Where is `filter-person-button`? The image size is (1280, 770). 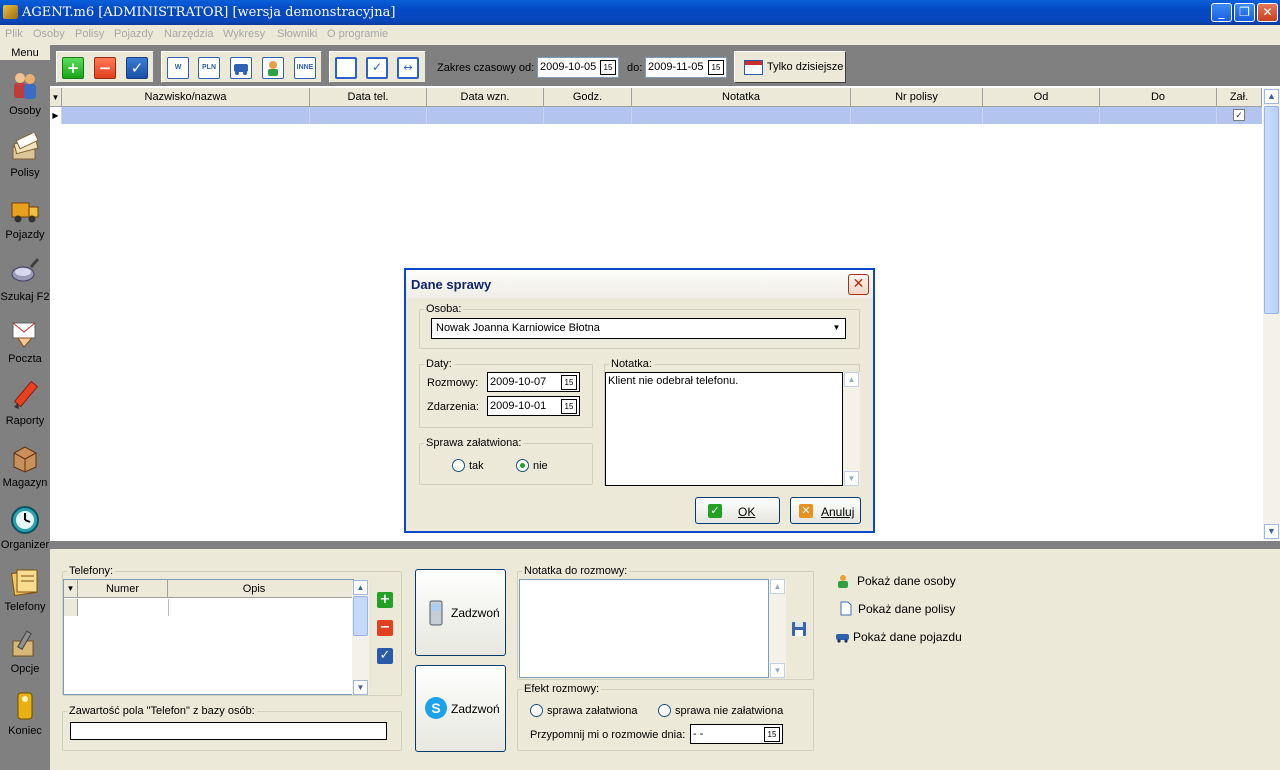 filter-person-button is located at coordinates (273, 68).